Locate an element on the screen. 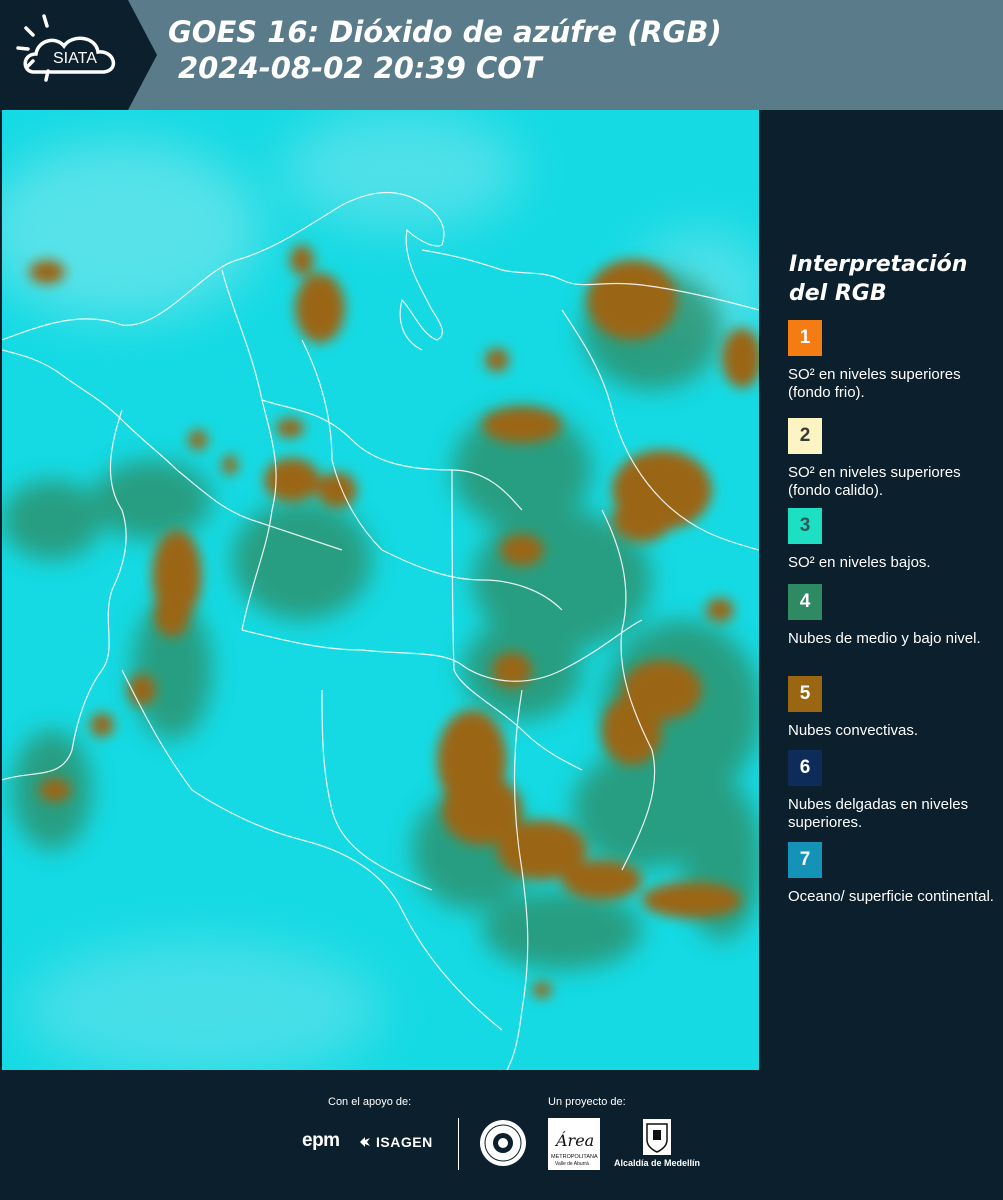 The image size is (1003, 1200). legend-label: Nubes delgadas en niveles superiores. is located at coordinates (878, 813).